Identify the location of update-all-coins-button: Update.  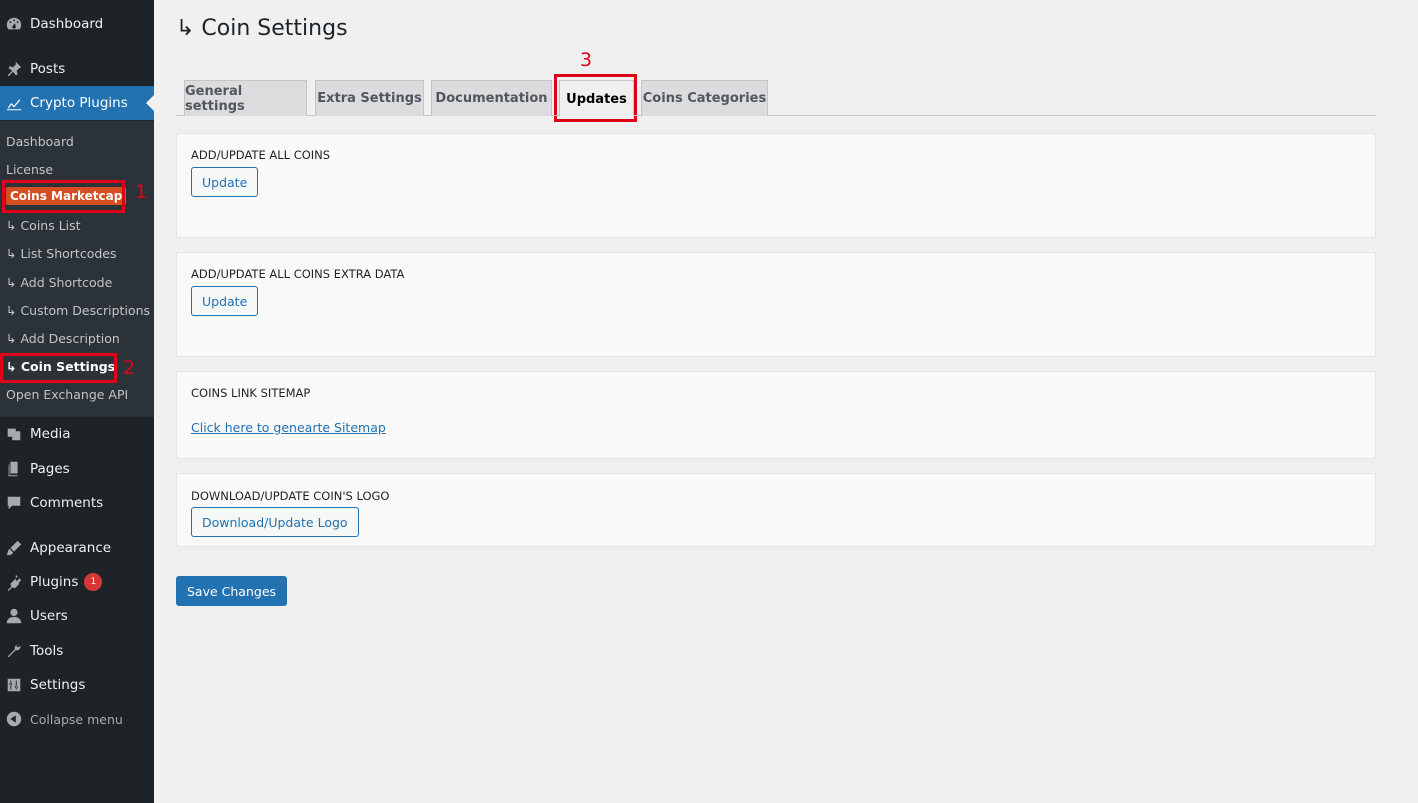
(225, 182).